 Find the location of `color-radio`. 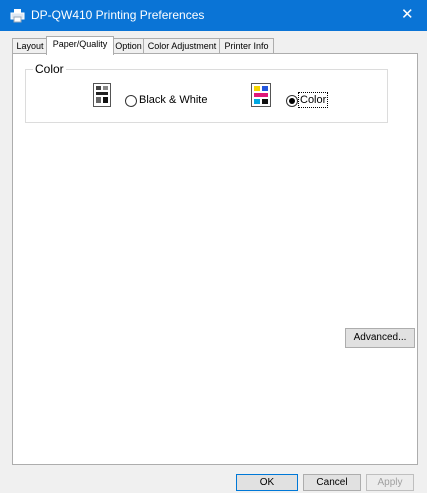

color-radio is located at coordinates (292, 101).